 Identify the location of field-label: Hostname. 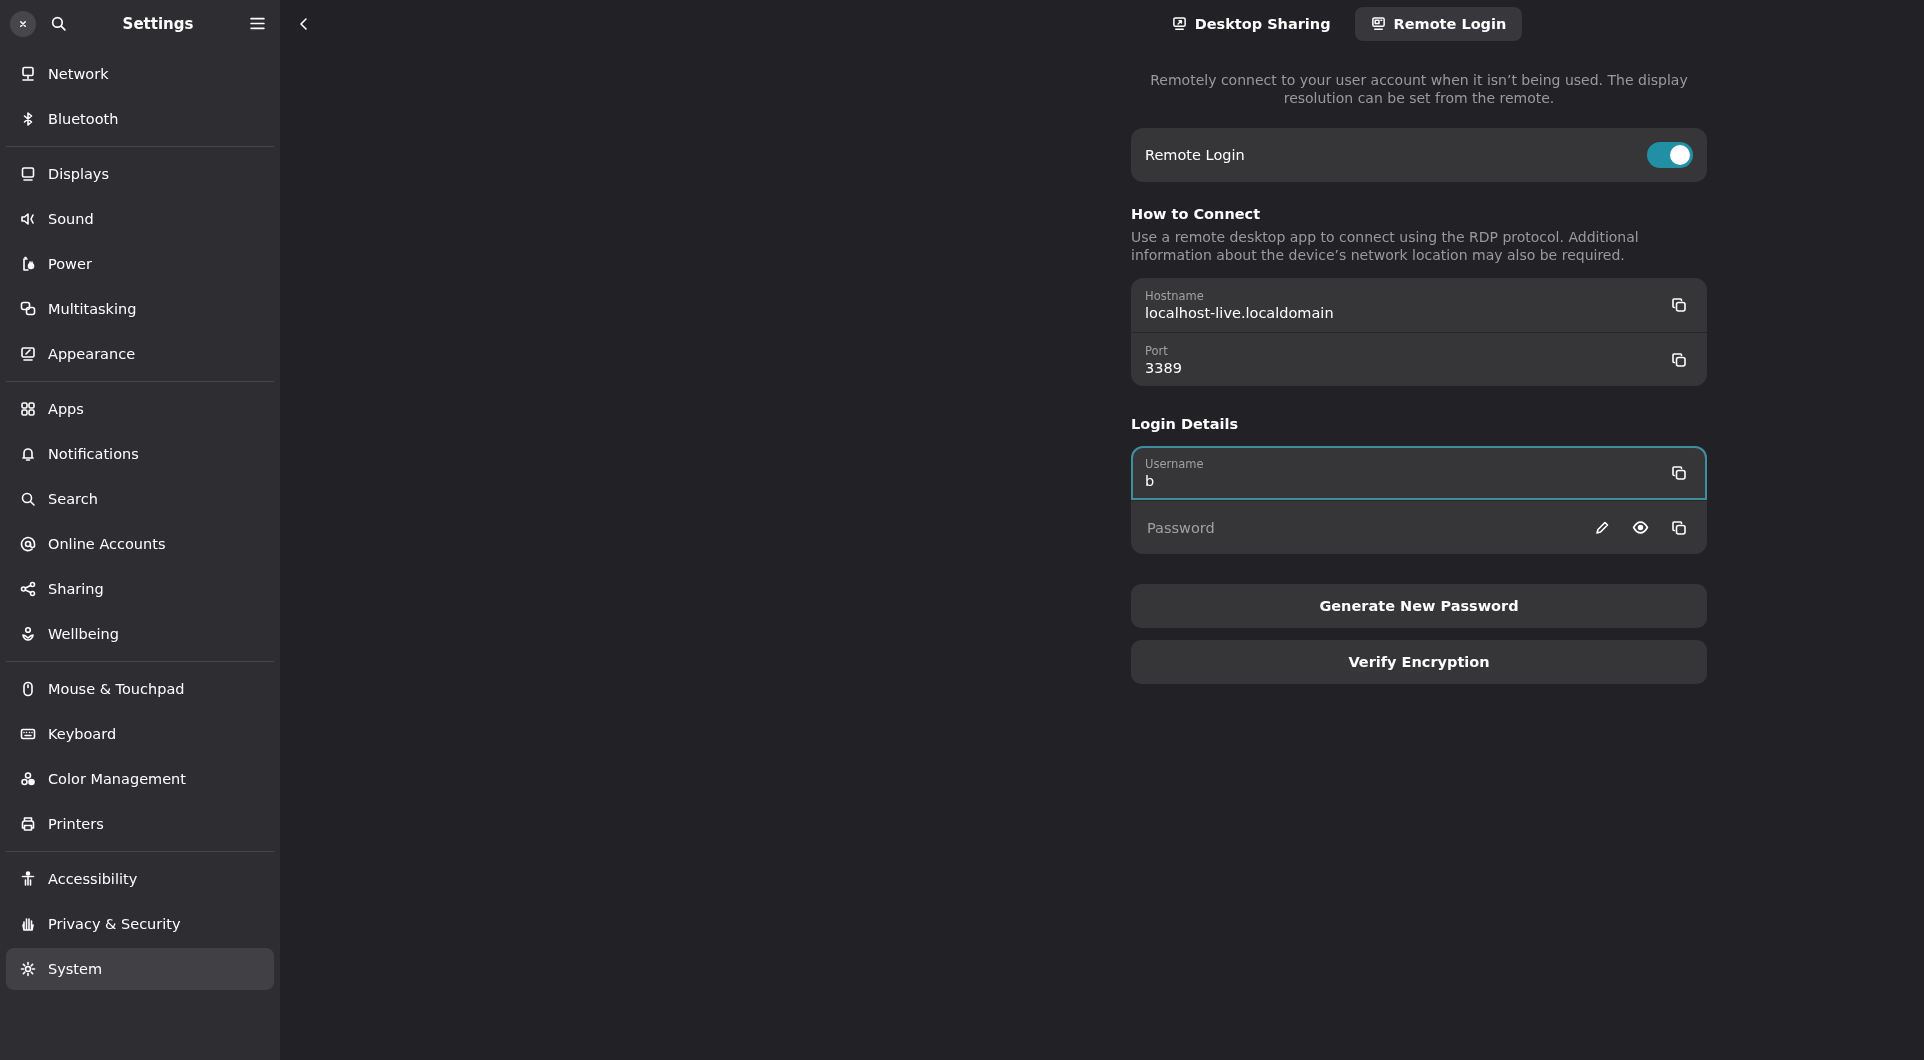
(1175, 296).